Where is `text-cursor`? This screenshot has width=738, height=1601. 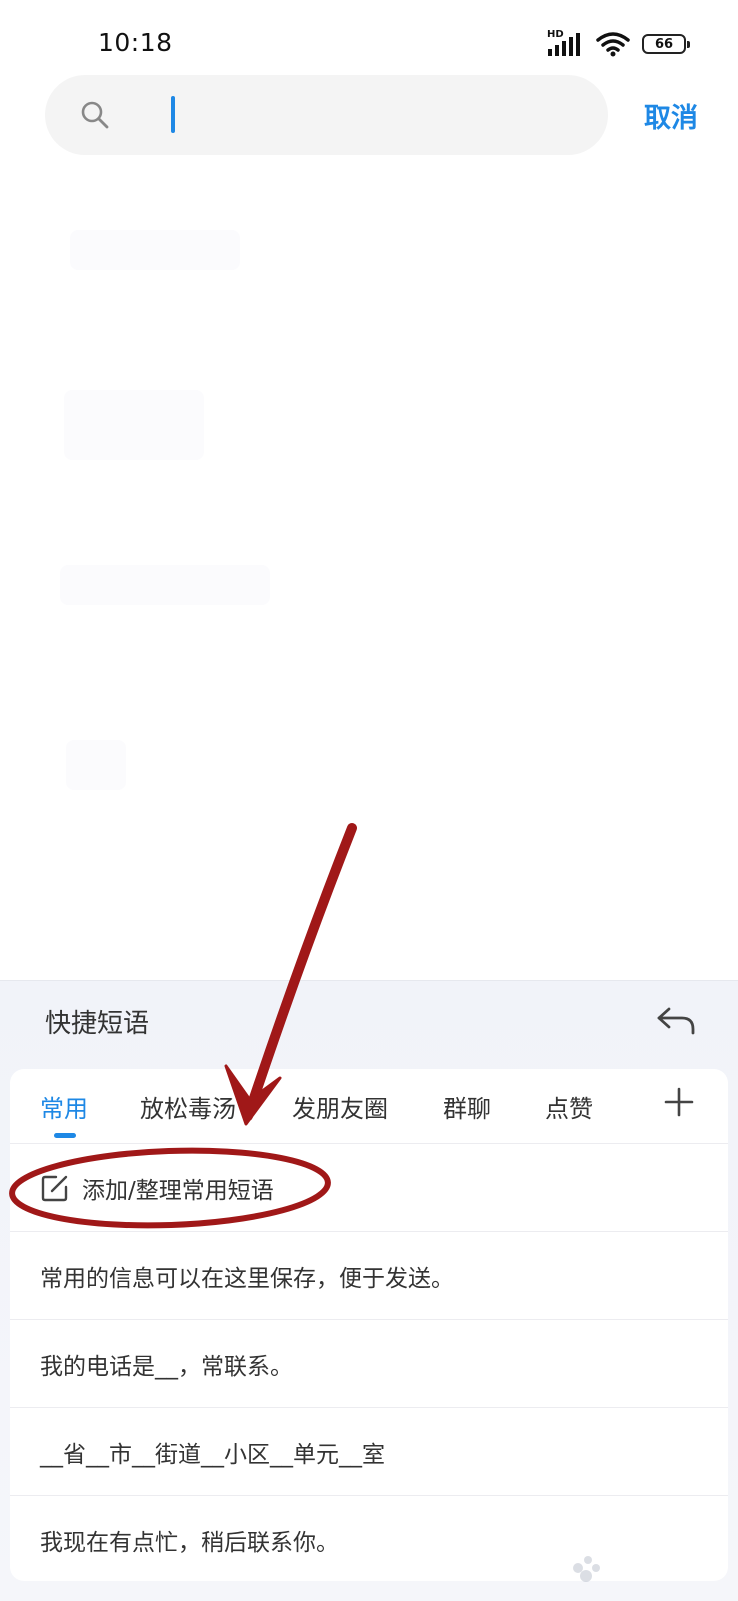 text-cursor is located at coordinates (173, 114).